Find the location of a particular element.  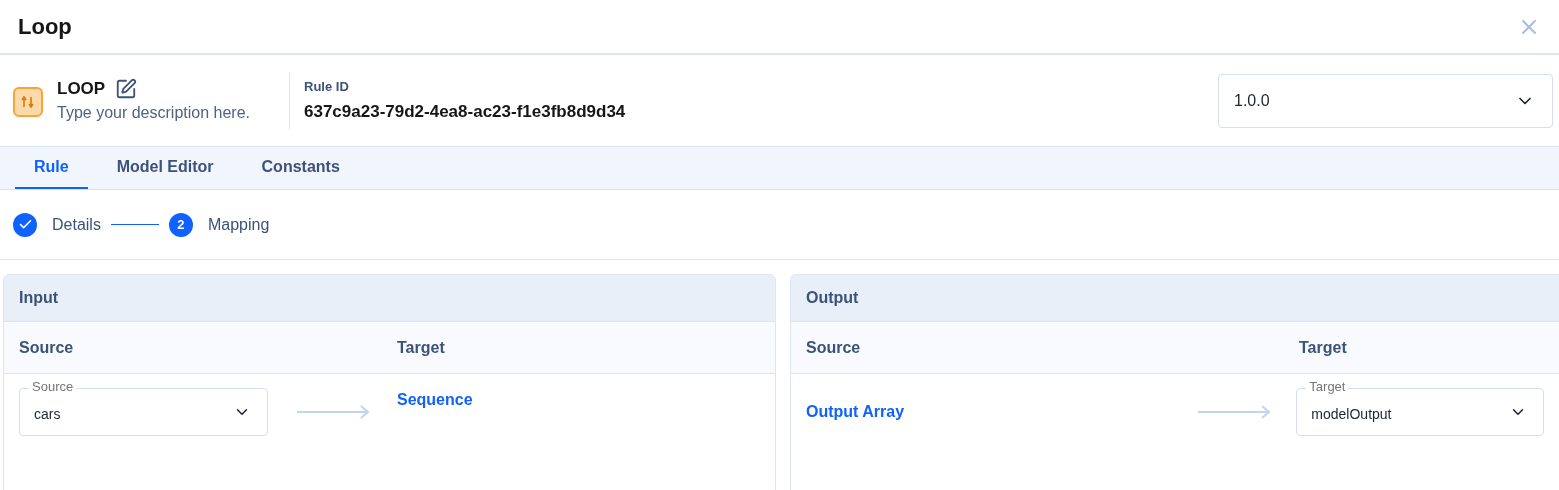

tab: Constants is located at coordinates (300, 168).